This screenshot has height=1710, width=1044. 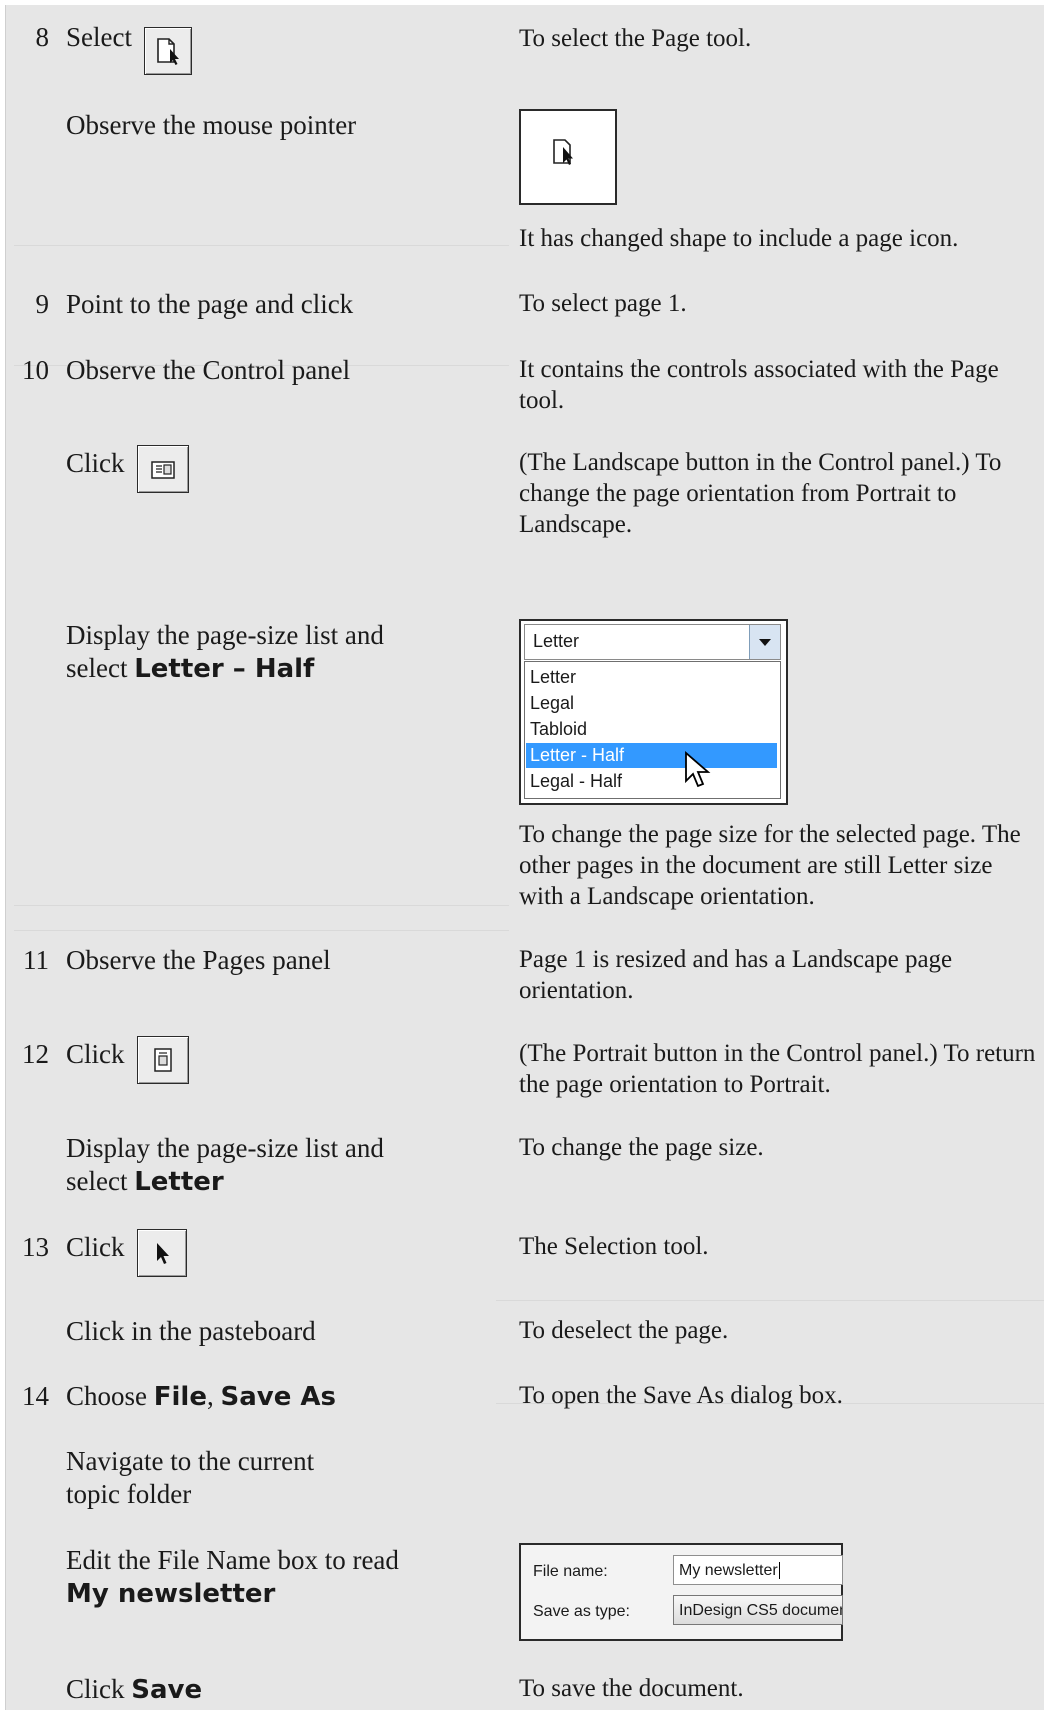 I want to click on selection-arrow-icon, so click(x=163, y=1253).